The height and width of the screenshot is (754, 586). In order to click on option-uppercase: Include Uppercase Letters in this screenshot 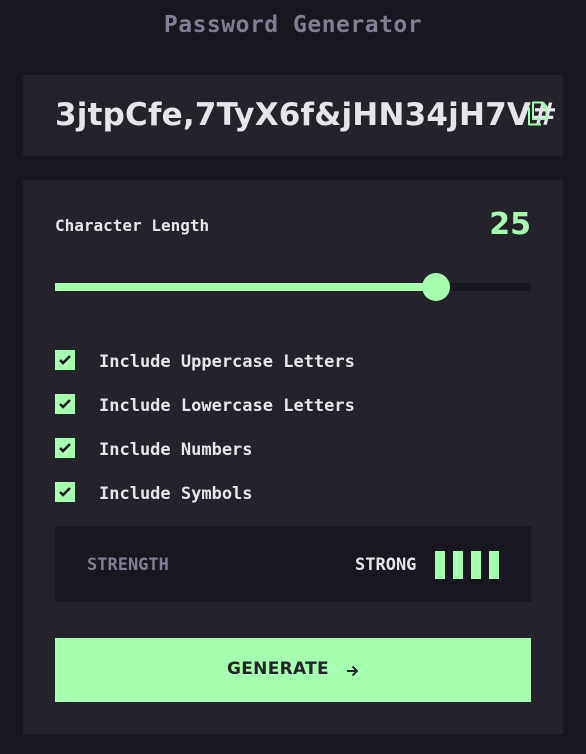, I will do `click(293, 361)`.